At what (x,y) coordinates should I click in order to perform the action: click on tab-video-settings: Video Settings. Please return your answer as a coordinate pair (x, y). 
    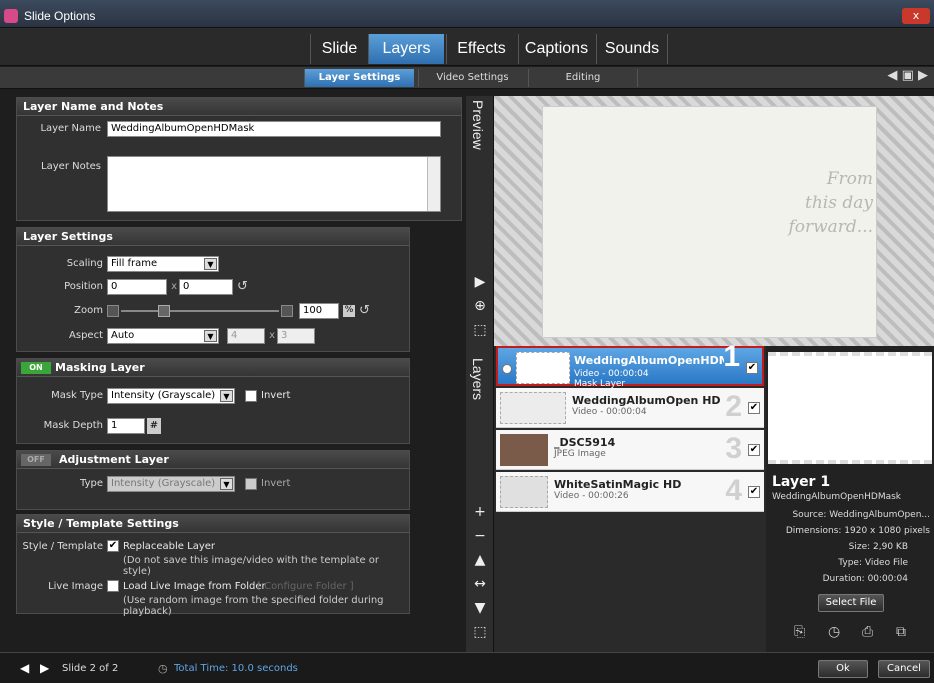
    Looking at the image, I should click on (472, 78).